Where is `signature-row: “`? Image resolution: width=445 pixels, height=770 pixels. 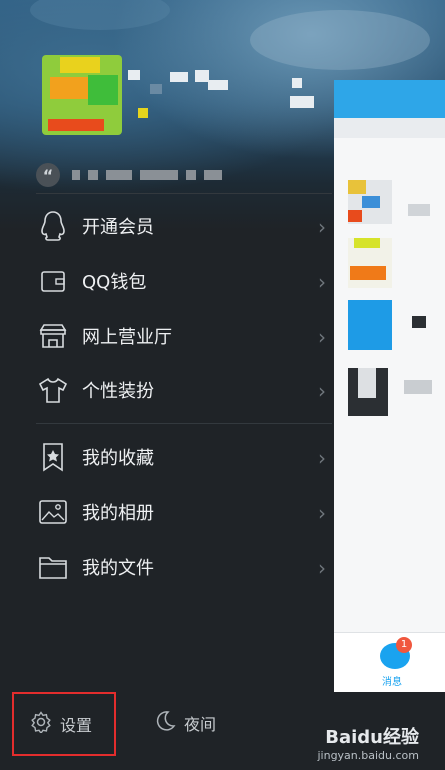 signature-row: “ is located at coordinates (183, 175).